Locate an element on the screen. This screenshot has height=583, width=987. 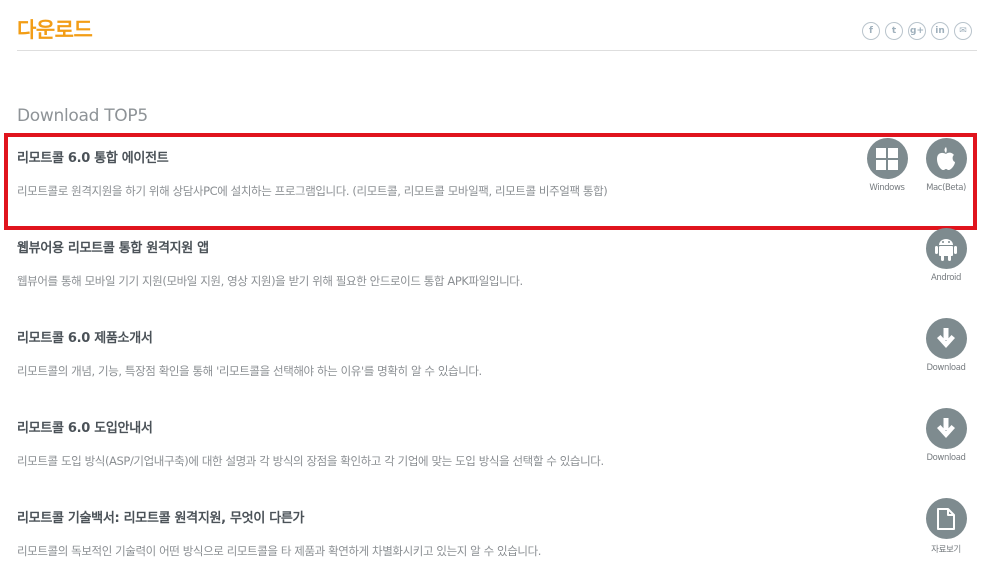
button-label: Android is located at coordinates (946, 278).